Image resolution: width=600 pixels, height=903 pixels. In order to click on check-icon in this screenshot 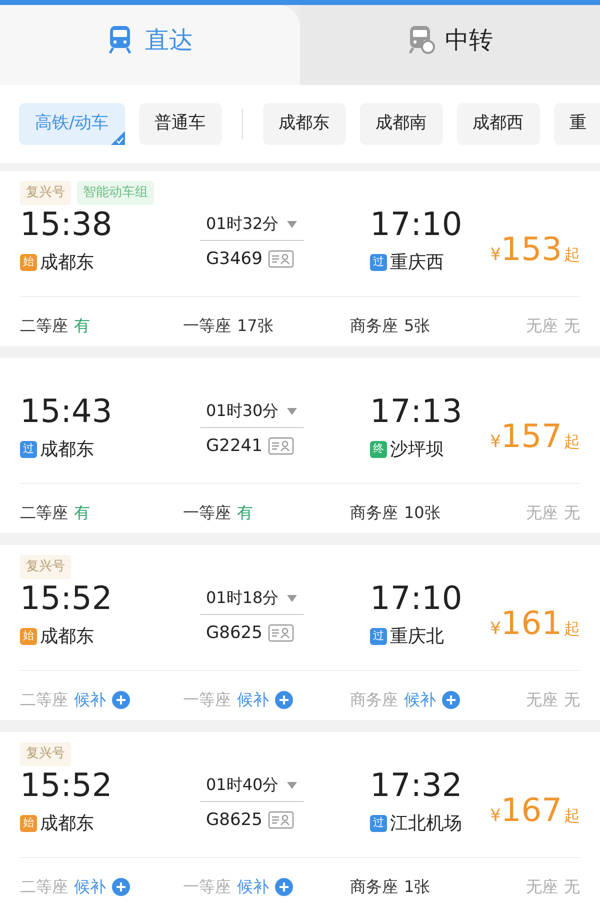, I will do `click(117, 137)`.